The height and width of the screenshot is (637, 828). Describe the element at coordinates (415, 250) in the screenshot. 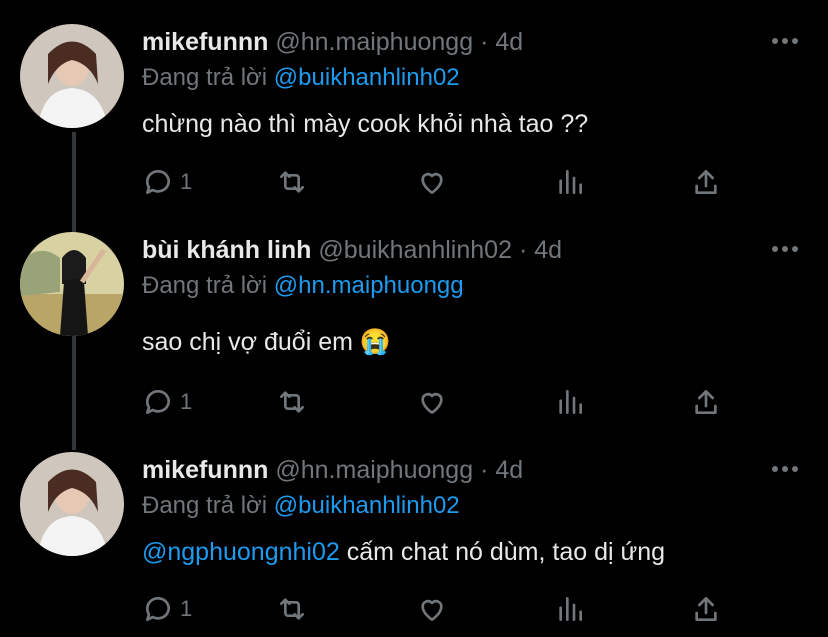

I see `handle: @buikhanhlinh02` at that location.